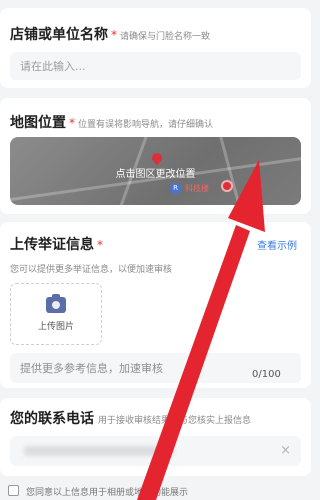 The image size is (320, 500). Describe the element at coordinates (56, 303) in the screenshot. I see `camera-icon` at that location.